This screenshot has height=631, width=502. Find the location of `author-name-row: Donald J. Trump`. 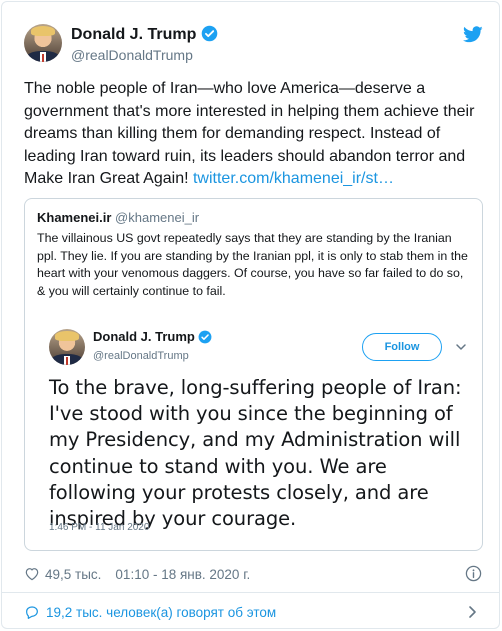

author-name-row: Donald J. Trump is located at coordinates (144, 34).